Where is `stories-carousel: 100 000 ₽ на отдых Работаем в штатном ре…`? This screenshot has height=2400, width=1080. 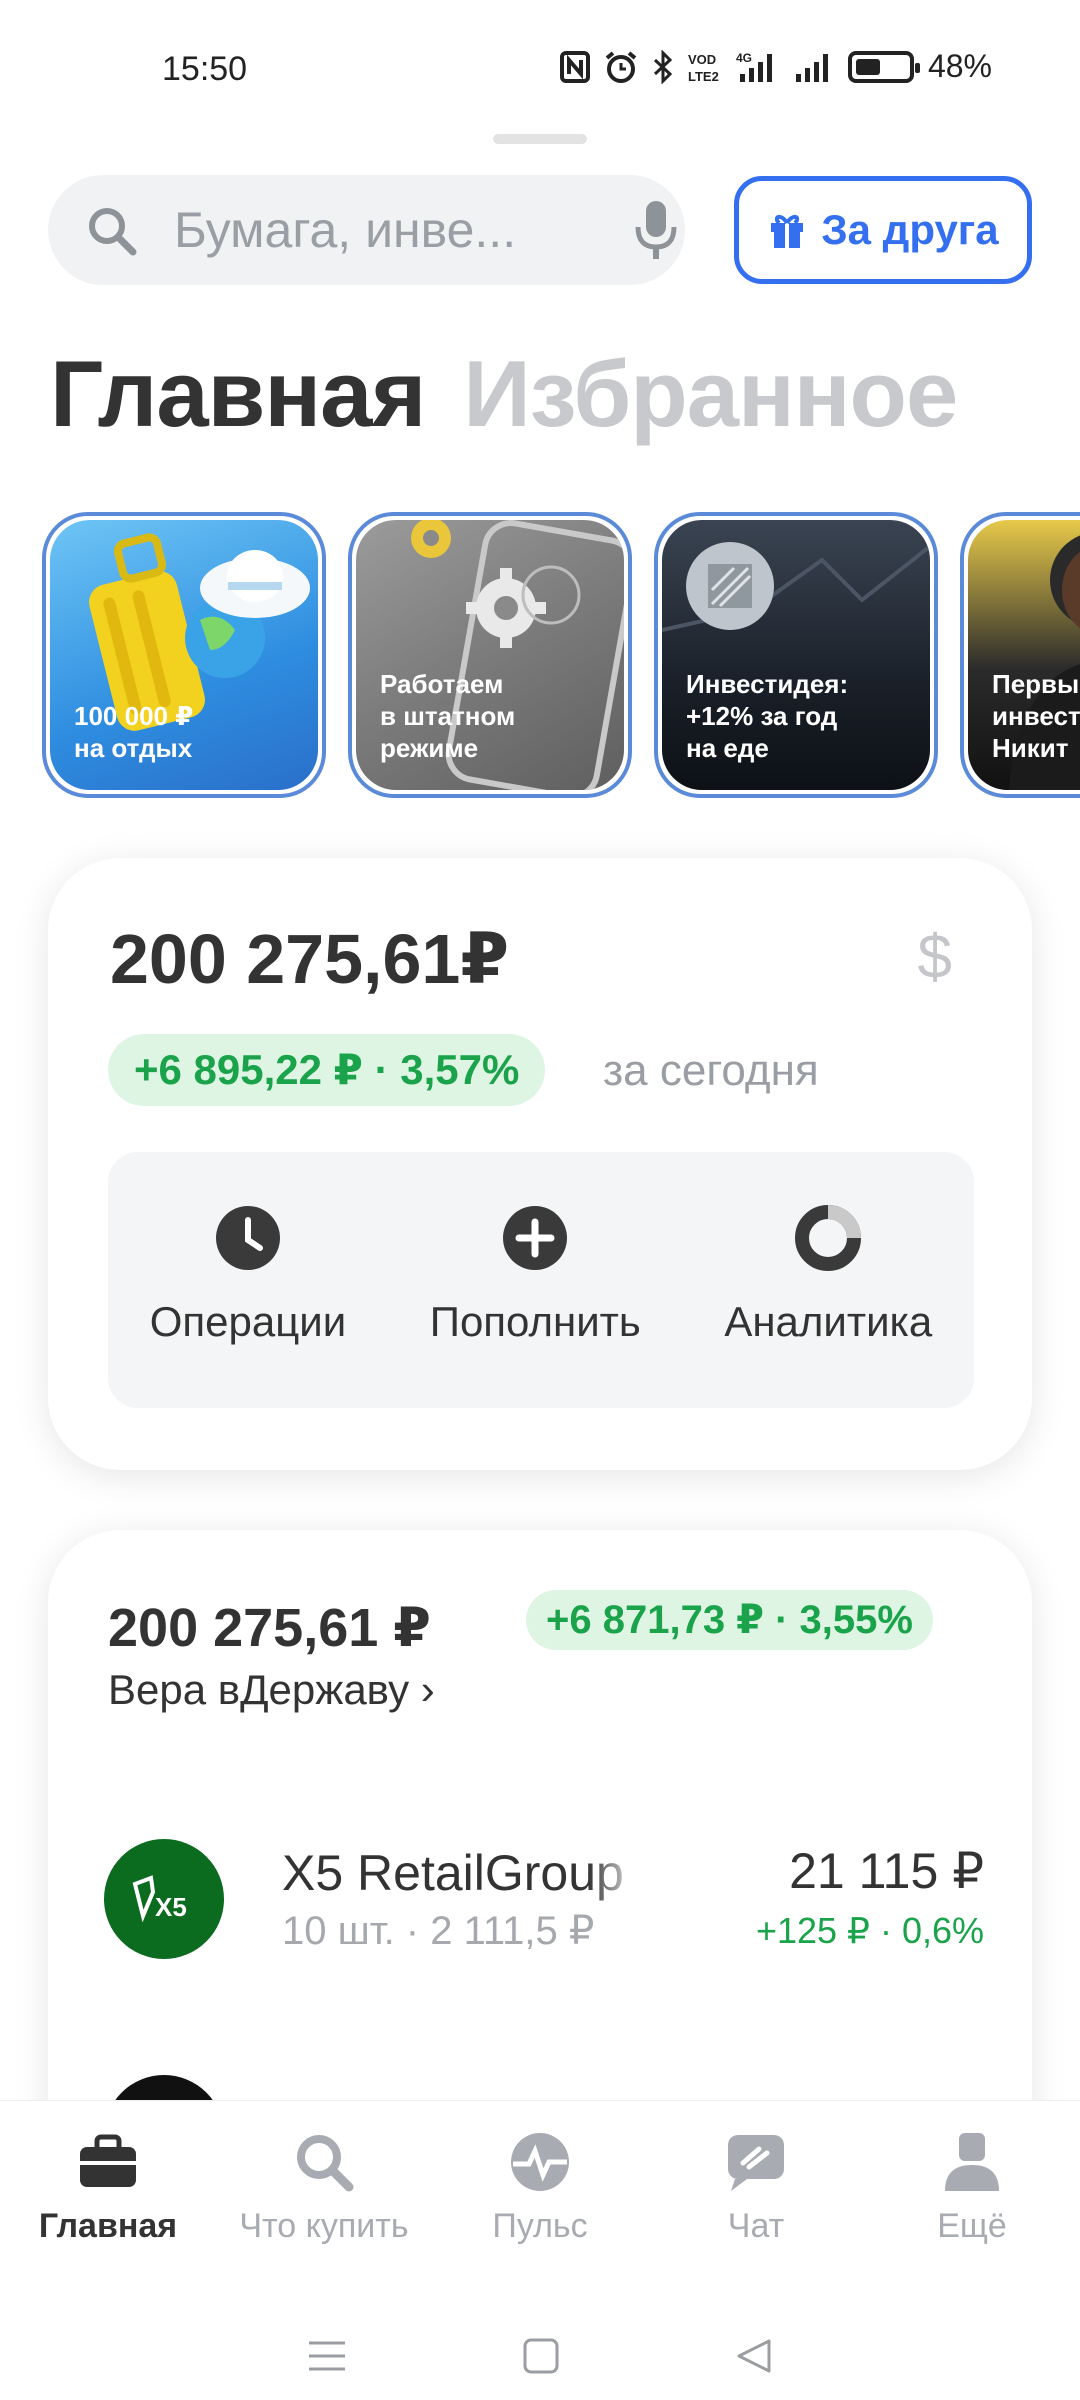 stories-carousel: 100 000 ₽ на отдых Работаем в штатном ре… is located at coordinates (561, 657).